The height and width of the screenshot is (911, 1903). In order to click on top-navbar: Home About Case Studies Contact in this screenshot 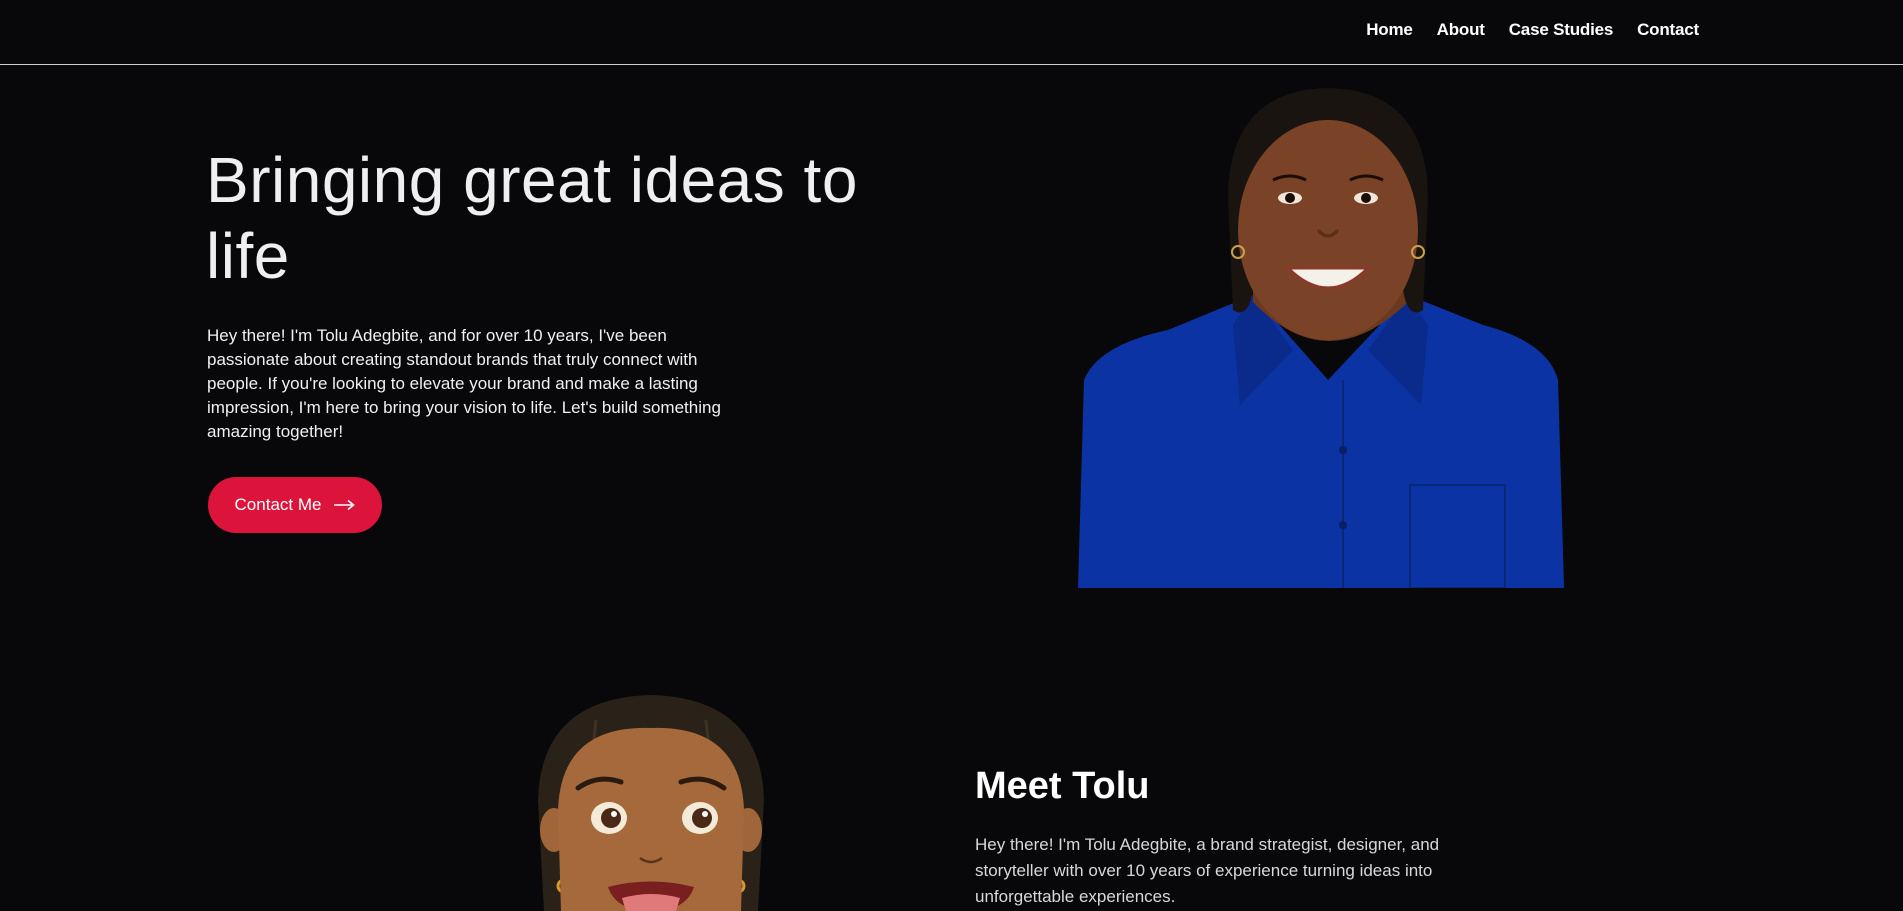, I will do `click(951, 32)`.